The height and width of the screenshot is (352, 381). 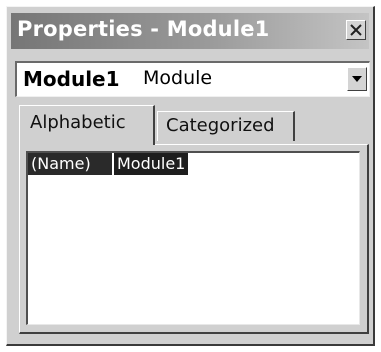 I want to click on tab-alphabetic: Alphabetic, so click(x=87, y=125).